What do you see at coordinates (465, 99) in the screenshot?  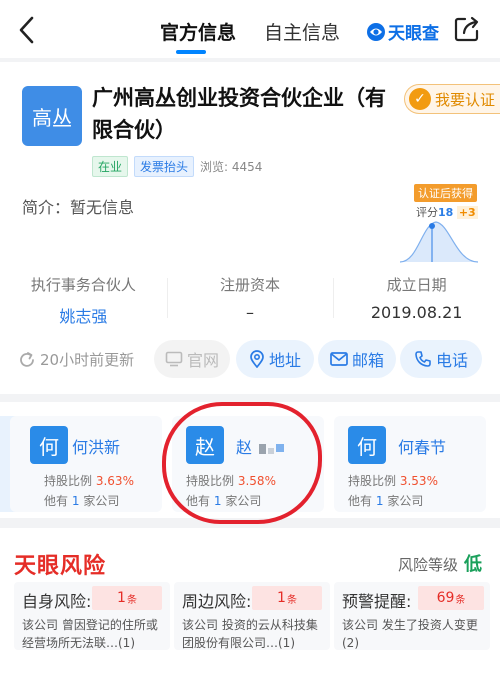 I see `certify-label: 我要认证` at bounding box center [465, 99].